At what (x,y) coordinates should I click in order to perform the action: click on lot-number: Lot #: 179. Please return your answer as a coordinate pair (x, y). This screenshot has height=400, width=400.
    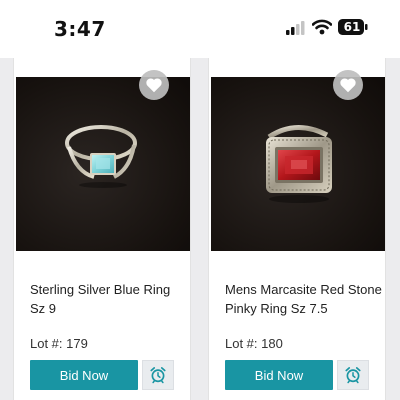
    Looking at the image, I should click on (59, 343).